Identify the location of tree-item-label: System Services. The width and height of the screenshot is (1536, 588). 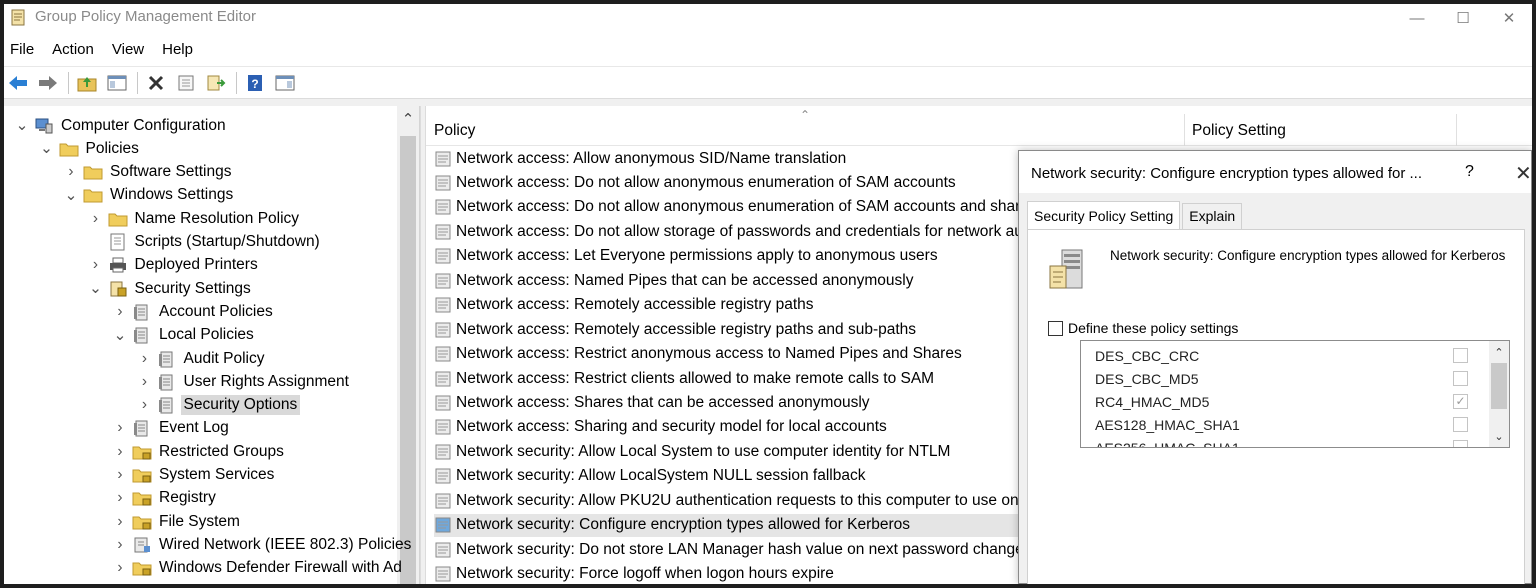
(216, 475).